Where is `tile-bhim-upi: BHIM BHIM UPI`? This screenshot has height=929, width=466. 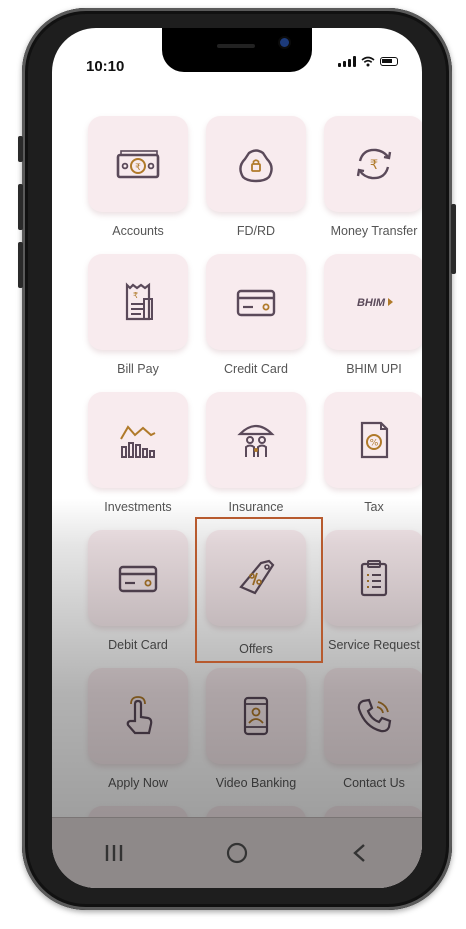
tile-bhim-upi: BHIM BHIM UPI is located at coordinates (372, 315).